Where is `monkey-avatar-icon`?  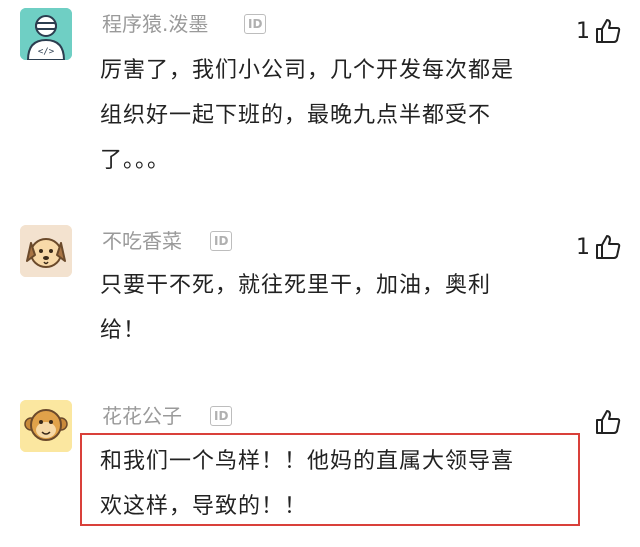
monkey-avatar-icon is located at coordinates (46, 426).